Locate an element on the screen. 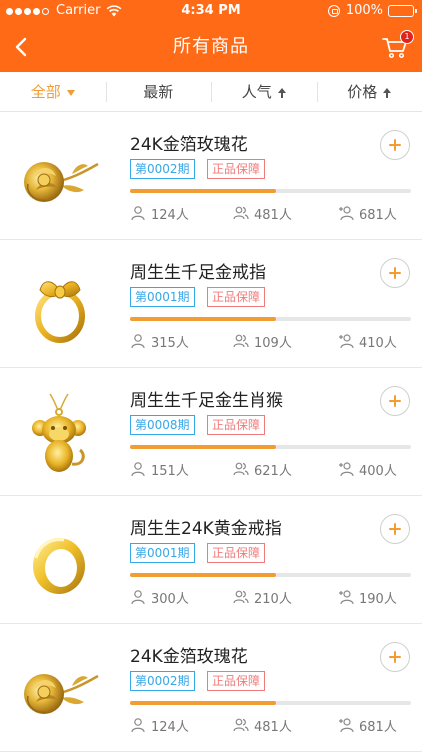 The image size is (422, 752). tab-label: 全部 is located at coordinates (46, 92).